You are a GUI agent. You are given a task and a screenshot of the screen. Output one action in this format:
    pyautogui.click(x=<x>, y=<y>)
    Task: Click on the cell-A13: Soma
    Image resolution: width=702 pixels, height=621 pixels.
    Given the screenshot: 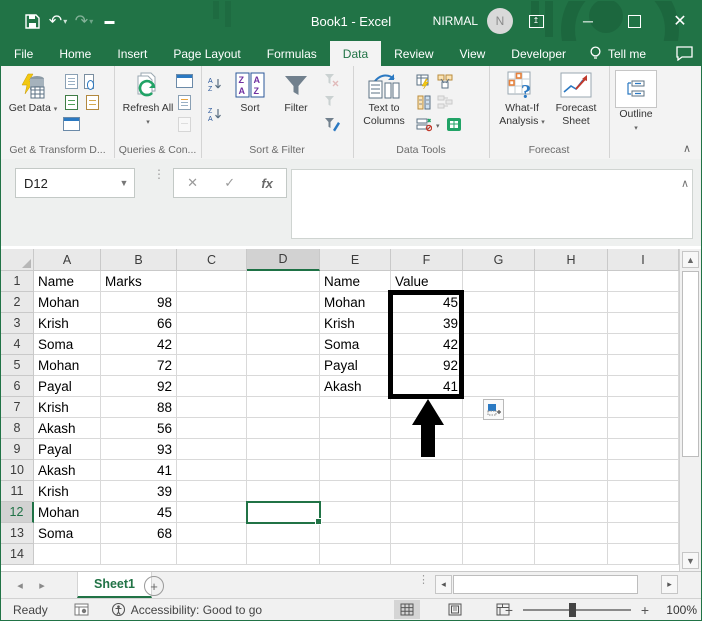 What is the action you would take?
    pyautogui.click(x=67, y=533)
    